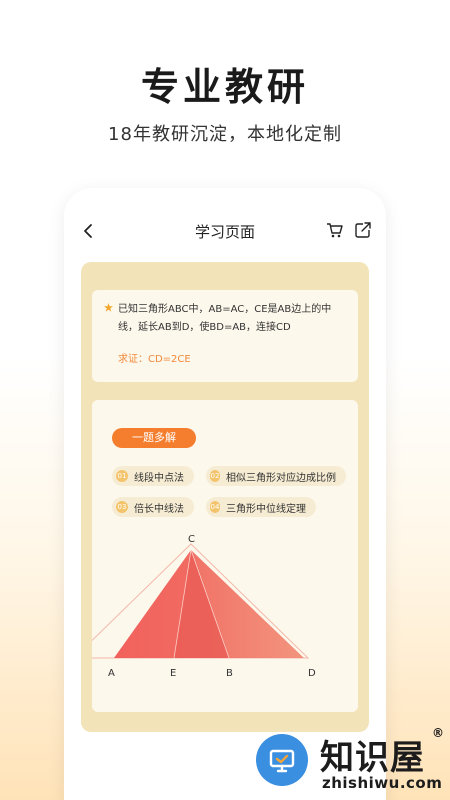 The height and width of the screenshot is (800, 450). I want to click on star-icon, so click(108, 307).